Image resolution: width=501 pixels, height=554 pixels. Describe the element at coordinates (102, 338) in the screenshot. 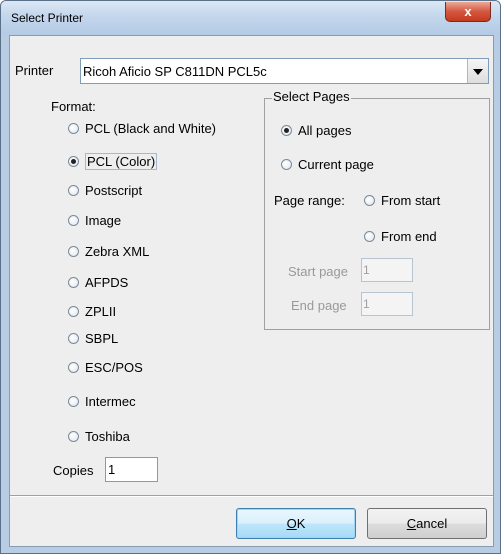

I see `format-option-label: SBPL` at that location.